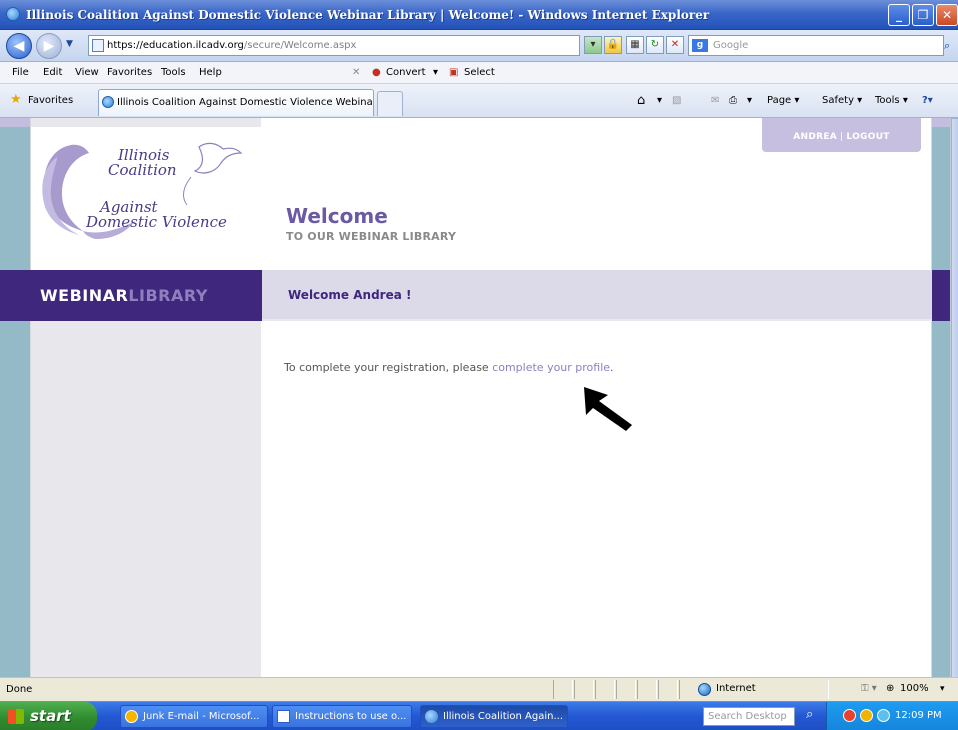 This screenshot has height=730, width=958. What do you see at coordinates (733, 101) in the screenshot?
I see `print-icon: ⎙` at bounding box center [733, 101].